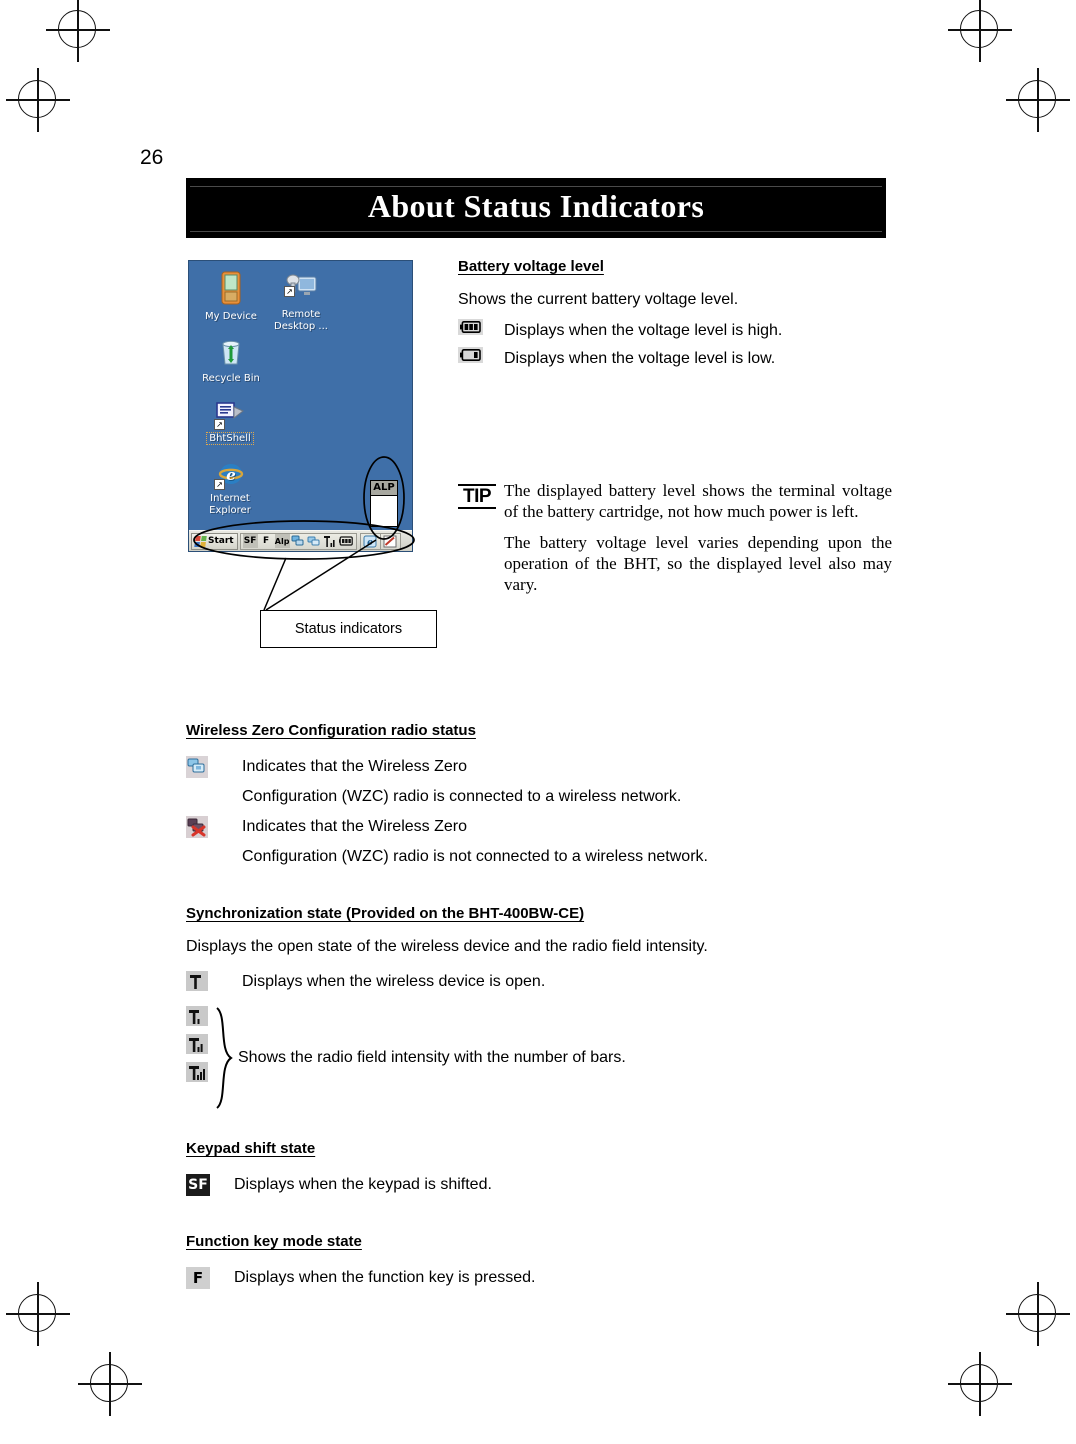 The height and width of the screenshot is (1444, 1076). What do you see at coordinates (640, 358) in the screenshot?
I see `battery-low-text: Displays when the voltage level is low.` at bounding box center [640, 358].